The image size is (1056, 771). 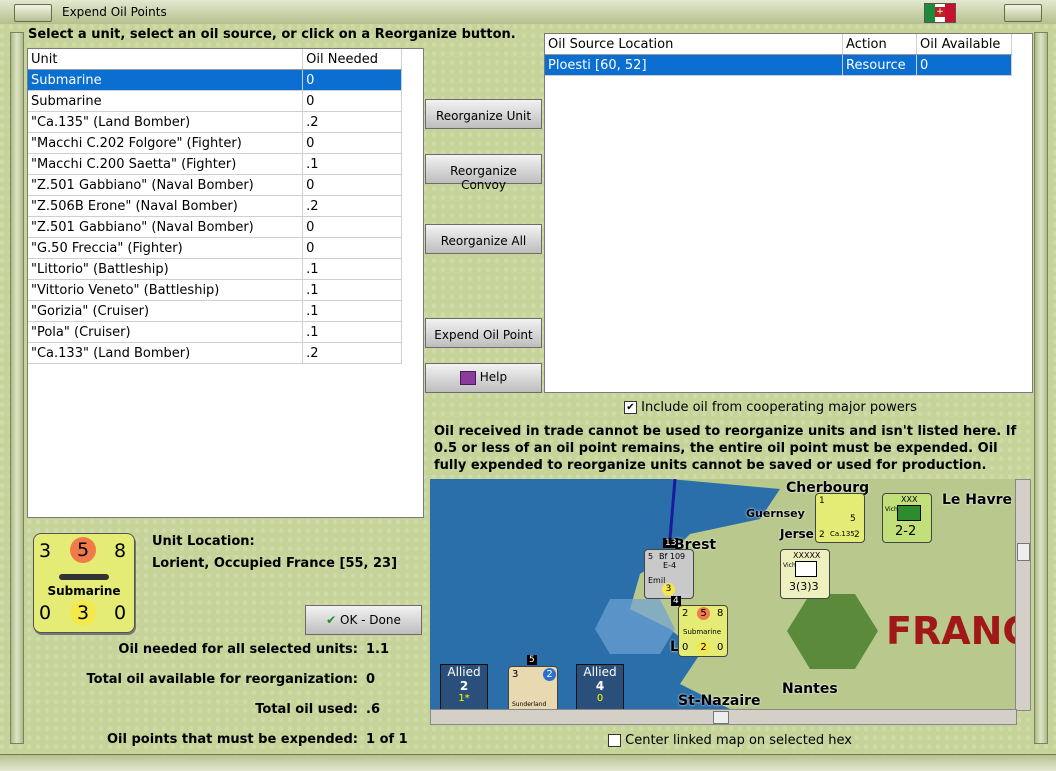 I want to click on allied-box-left: Allied 2 1*, so click(x=464, y=686).